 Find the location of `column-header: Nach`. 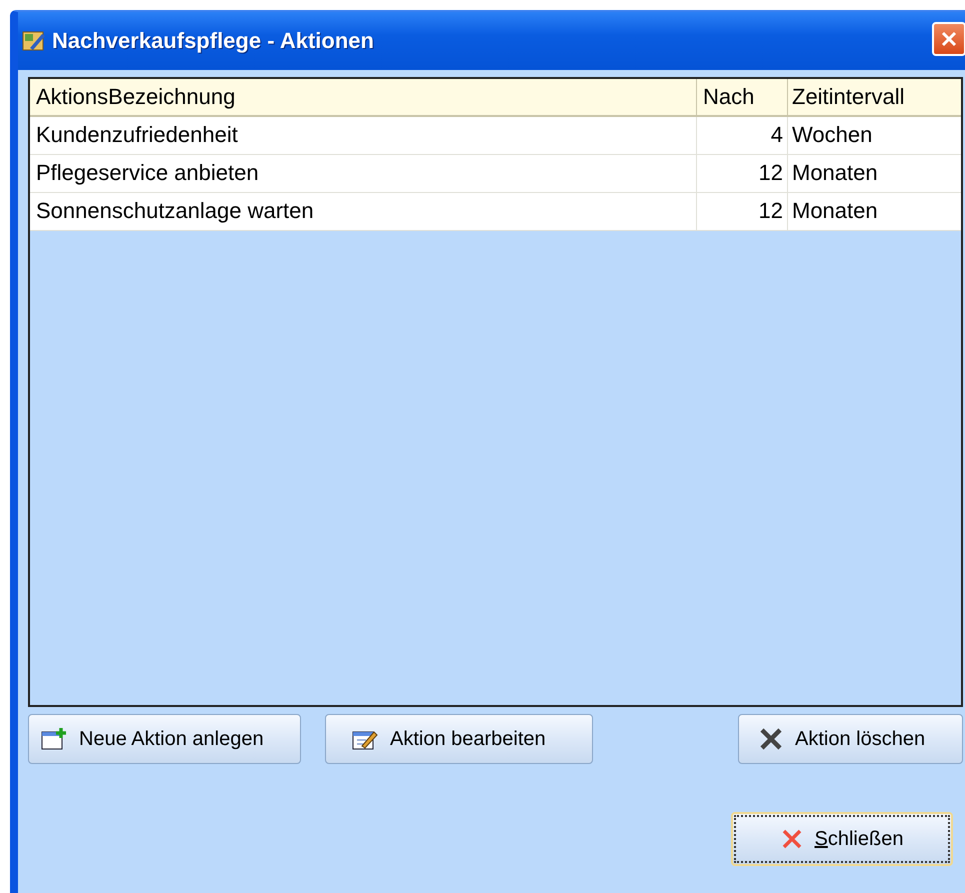

column-header: Nach is located at coordinates (742, 98).